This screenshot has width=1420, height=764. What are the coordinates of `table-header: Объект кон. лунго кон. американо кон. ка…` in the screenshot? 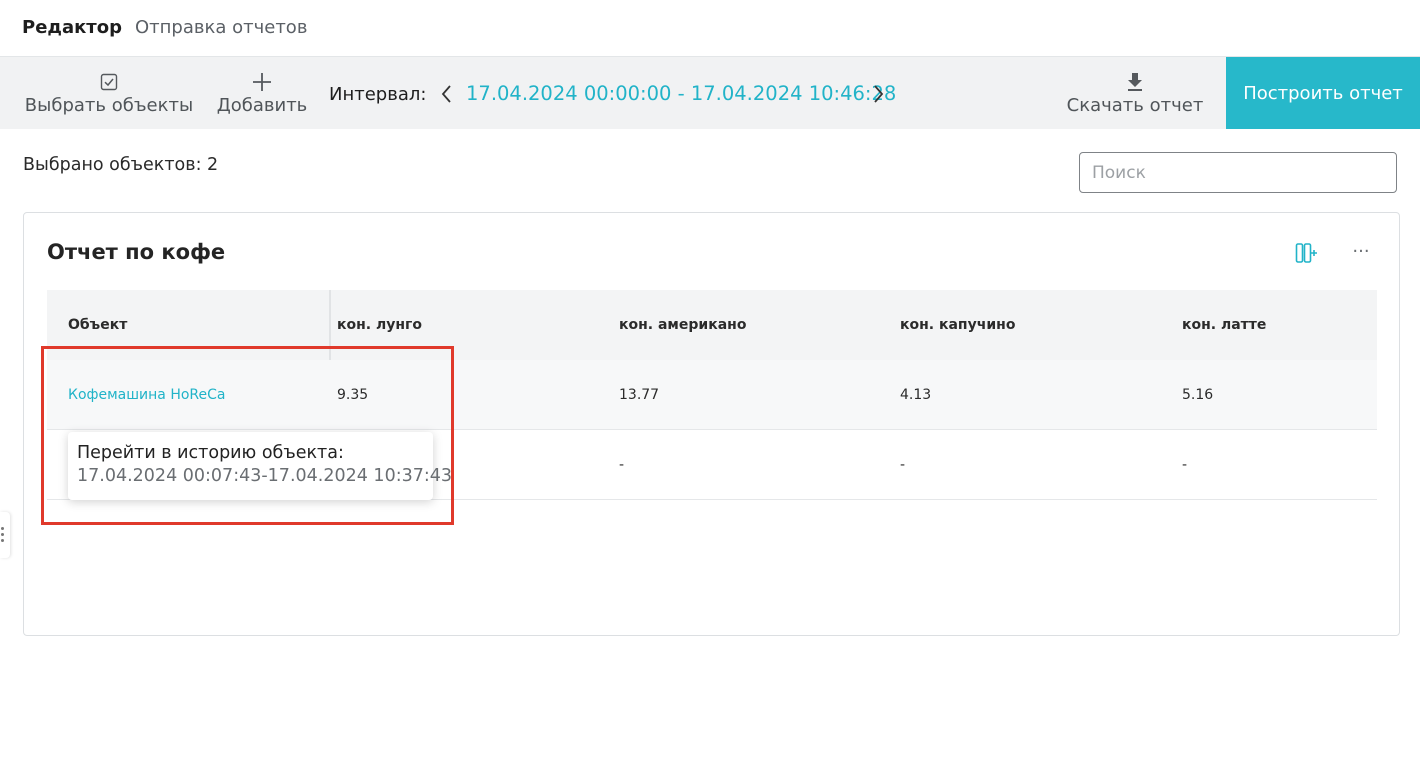 It's located at (712, 325).